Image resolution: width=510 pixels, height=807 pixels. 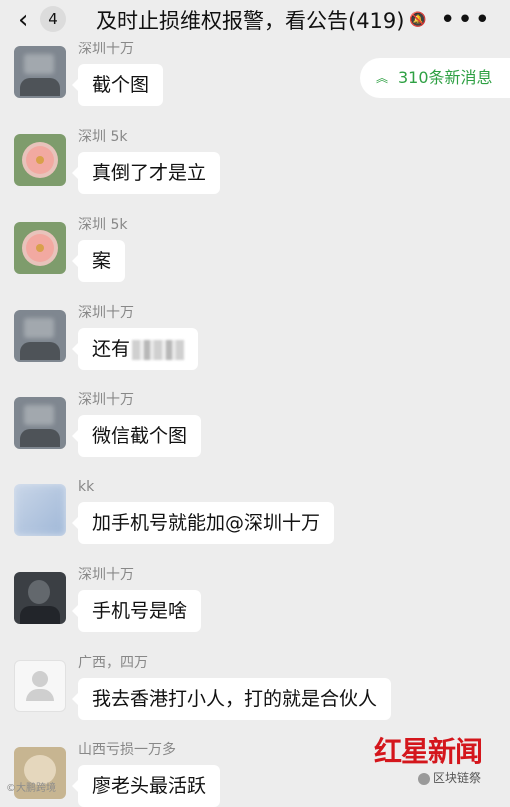 What do you see at coordinates (136, 611) in the screenshot?
I see `message-bubble: 手机号是啥` at bounding box center [136, 611].